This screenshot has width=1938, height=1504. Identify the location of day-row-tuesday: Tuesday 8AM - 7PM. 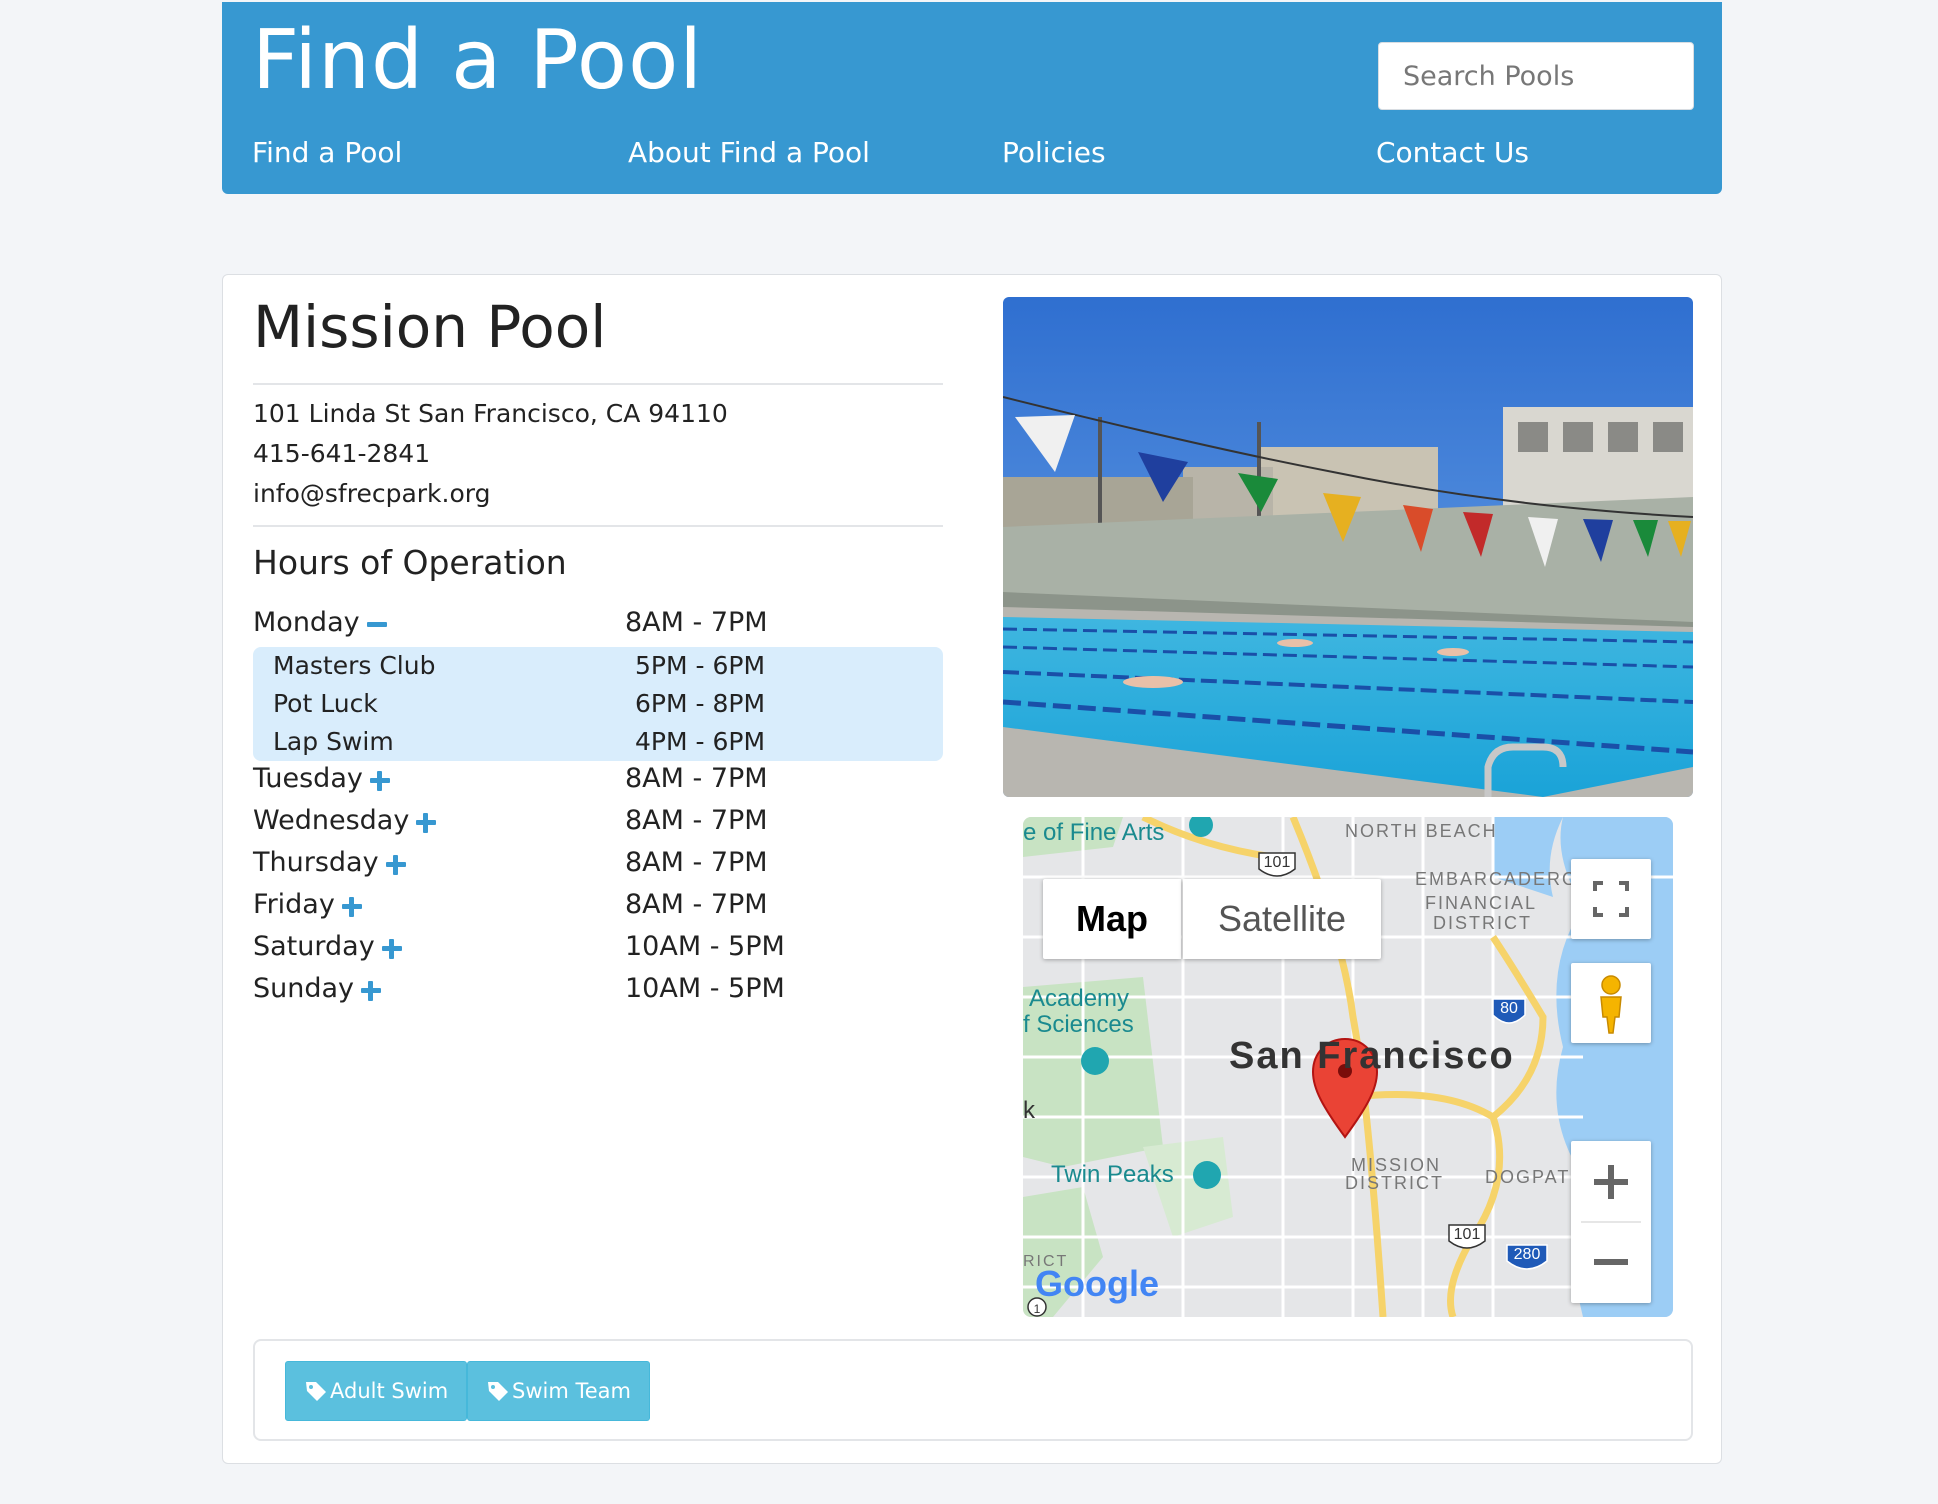
(598, 783).